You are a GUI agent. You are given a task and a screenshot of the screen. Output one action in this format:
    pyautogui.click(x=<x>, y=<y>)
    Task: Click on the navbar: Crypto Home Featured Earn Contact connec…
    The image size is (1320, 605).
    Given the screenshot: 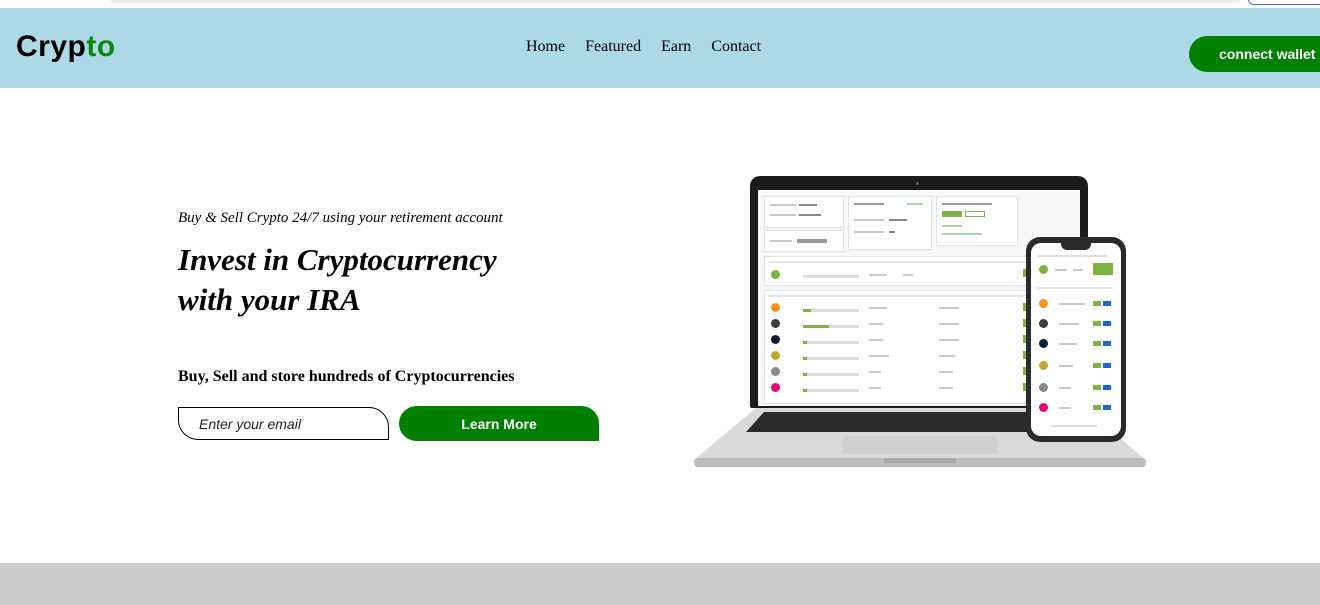 What is the action you would take?
    pyautogui.click(x=660, y=48)
    